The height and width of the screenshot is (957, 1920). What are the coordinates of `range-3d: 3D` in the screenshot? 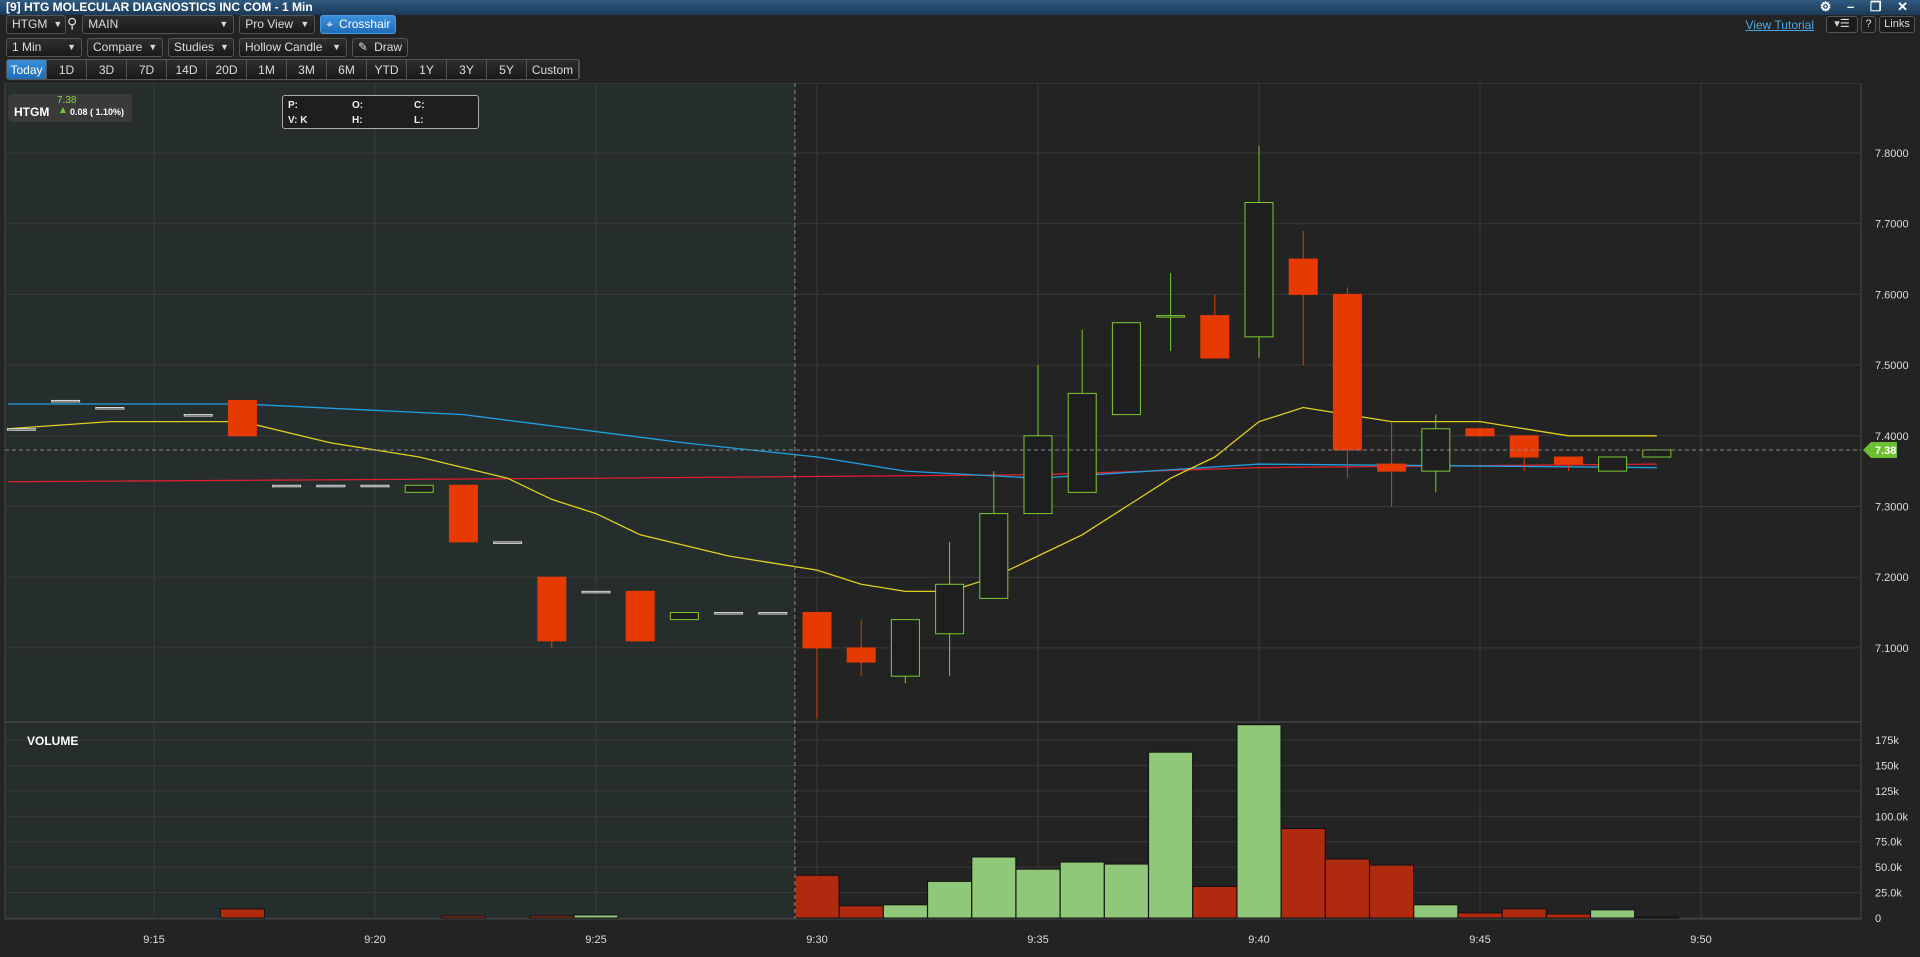 It's located at (107, 69).